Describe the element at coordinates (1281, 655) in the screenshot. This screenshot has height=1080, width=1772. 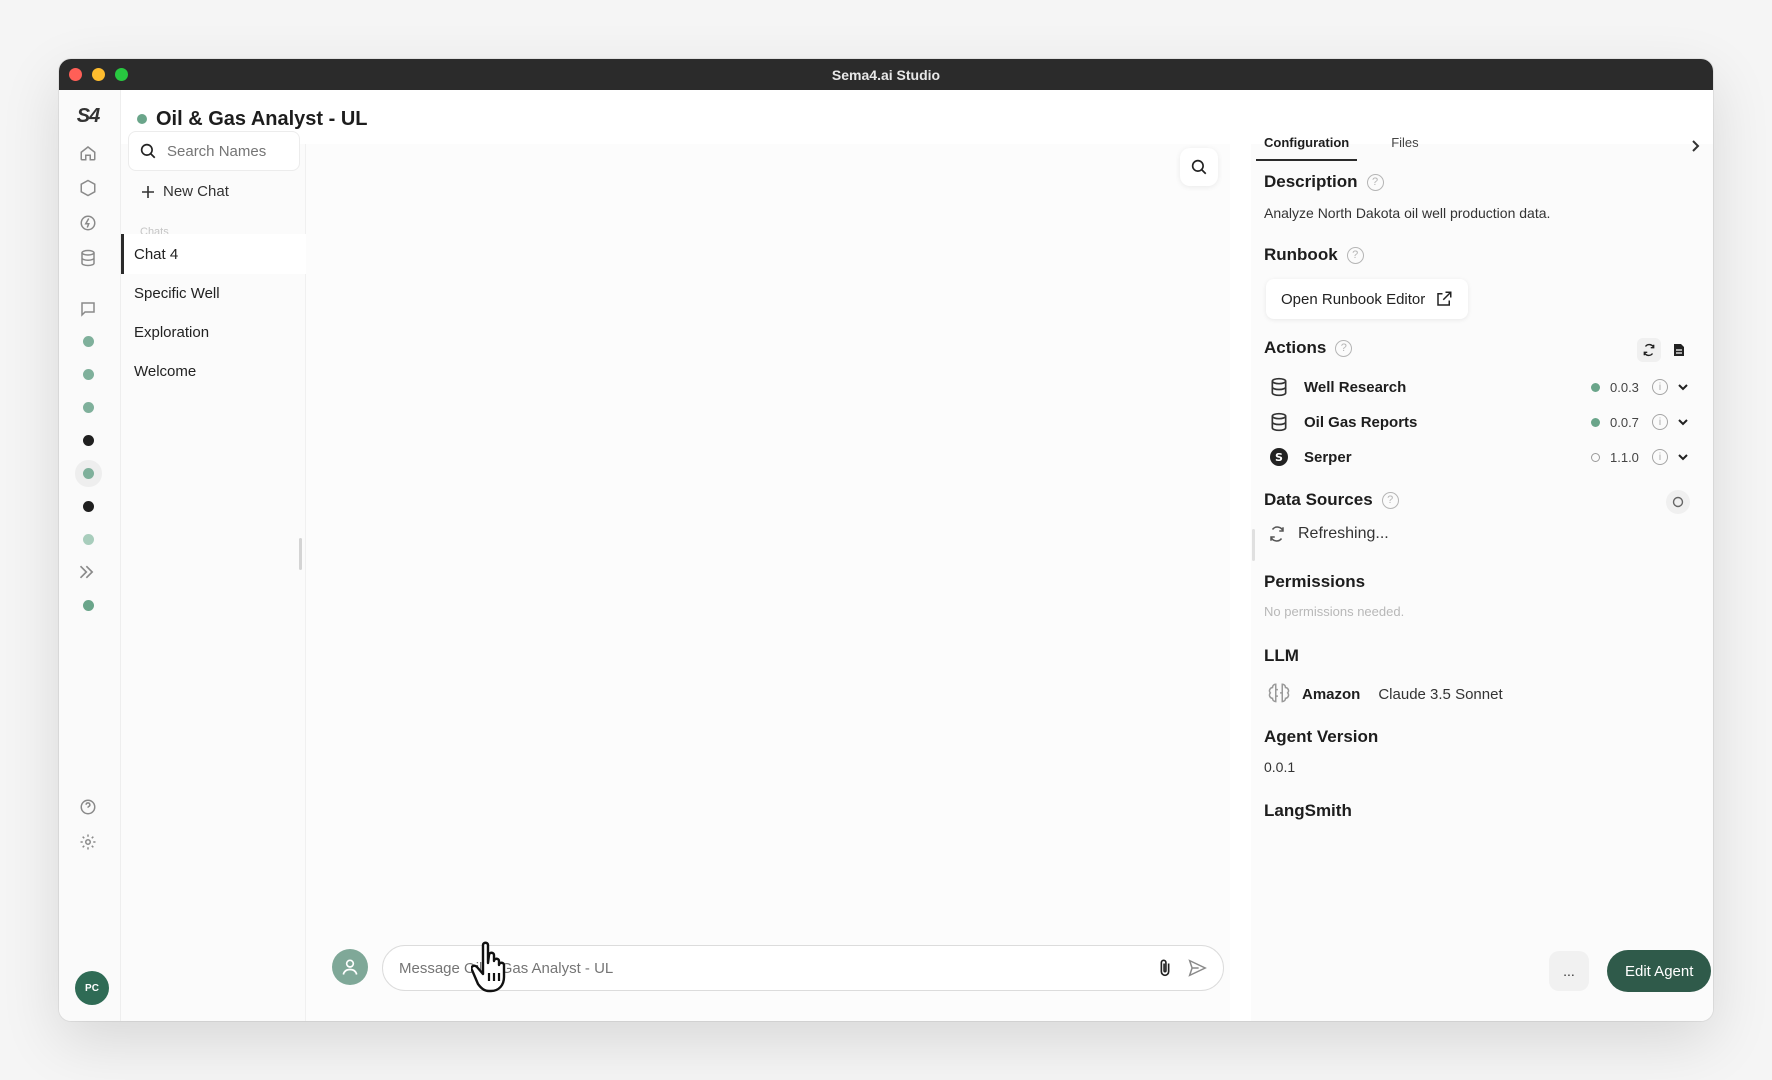
I see `llm-heading-text: LLM` at that location.